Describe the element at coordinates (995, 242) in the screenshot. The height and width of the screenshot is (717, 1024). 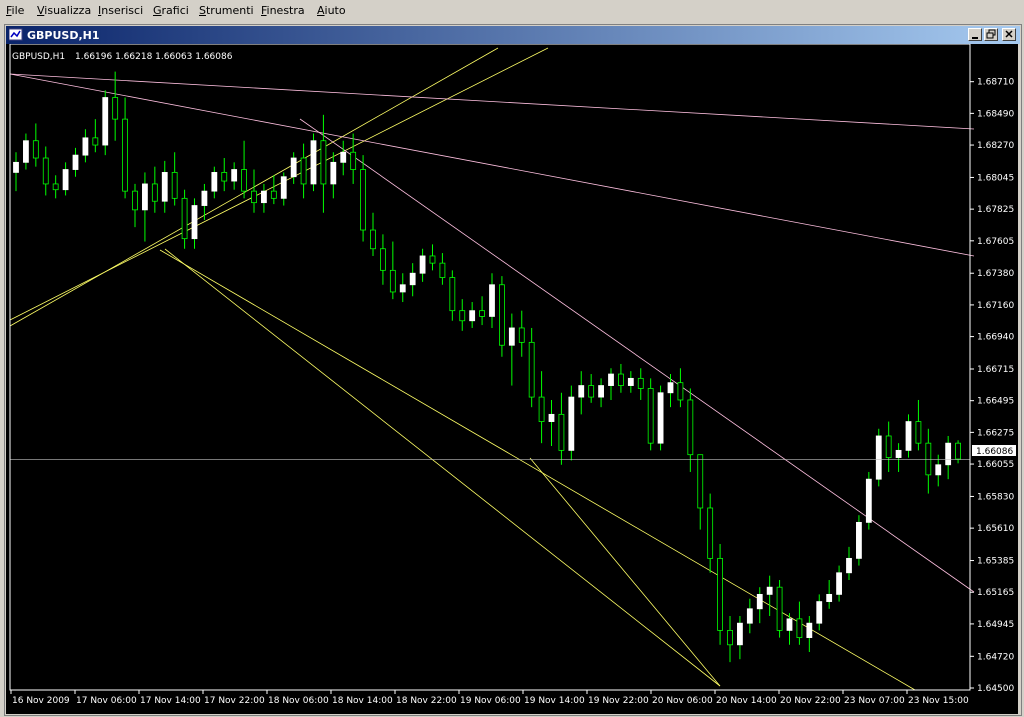
I see `price-tick-label: 1.67605` at that location.